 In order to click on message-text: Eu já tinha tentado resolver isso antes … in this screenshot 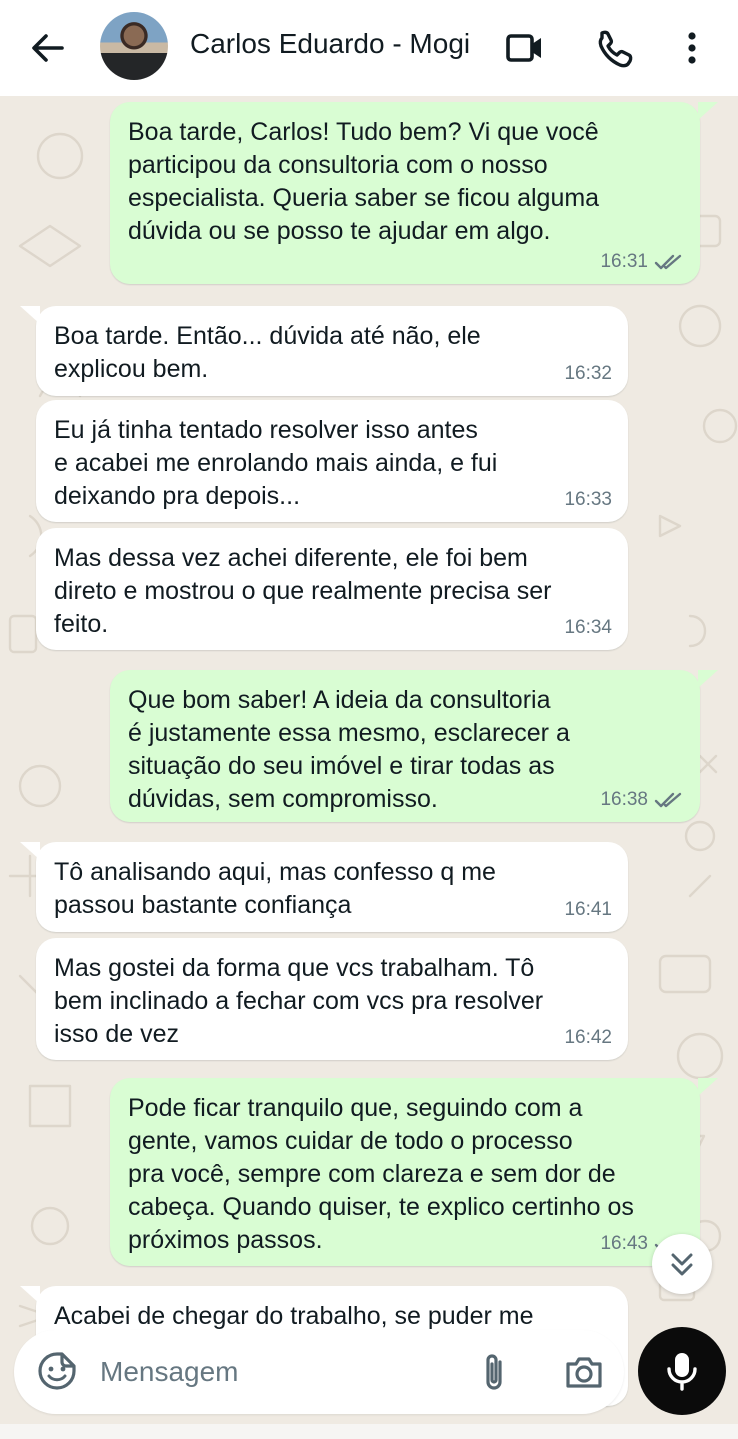, I will do `click(276, 463)`.